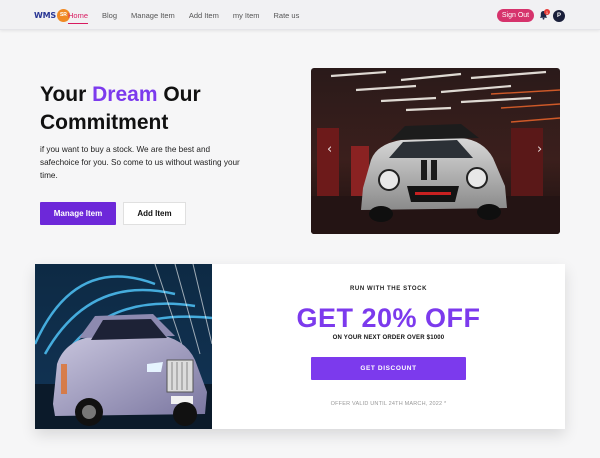  What do you see at coordinates (547, 12) in the screenshot?
I see `notification-badge: 1` at bounding box center [547, 12].